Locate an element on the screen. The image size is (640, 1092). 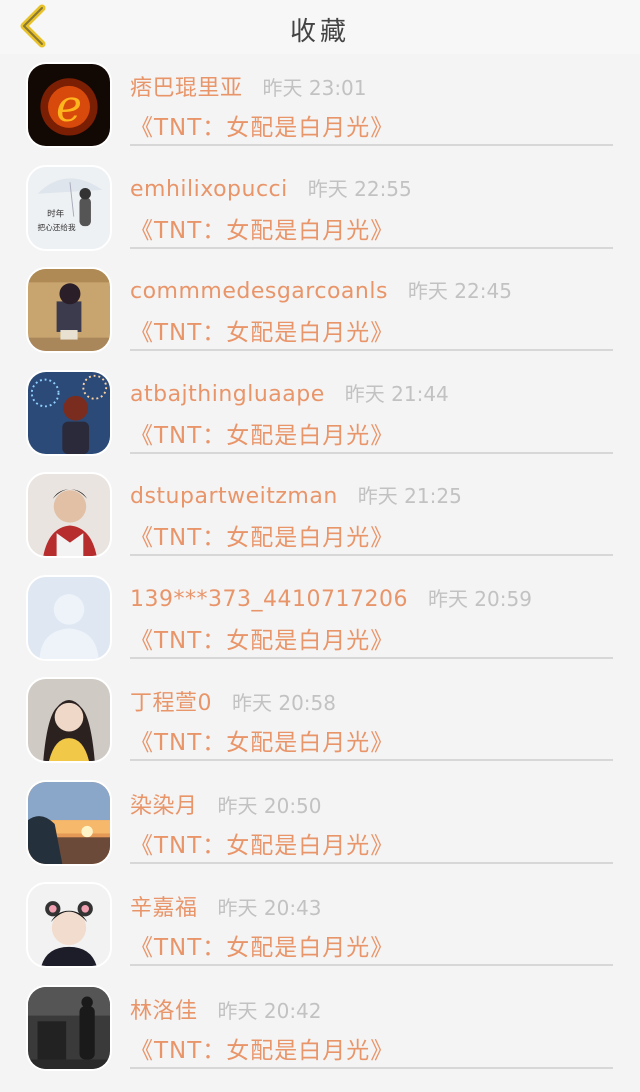
dark-room-avatar is located at coordinates (69, 1027).